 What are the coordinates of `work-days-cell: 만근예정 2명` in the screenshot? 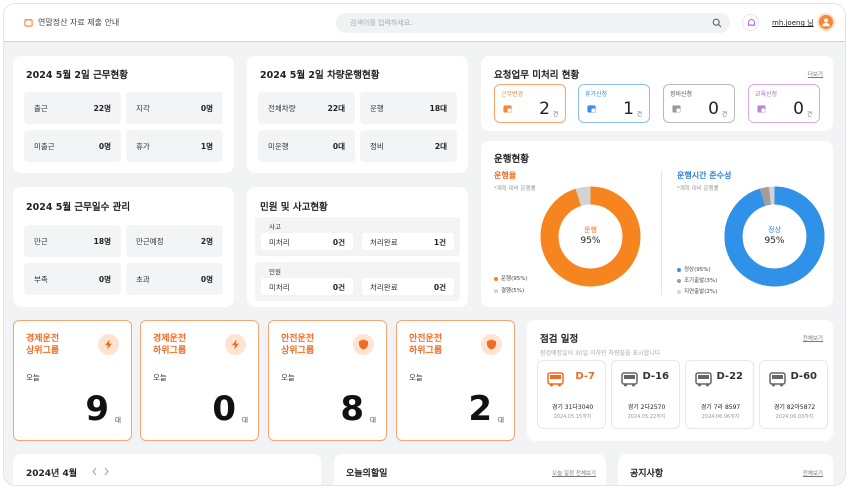 It's located at (174, 241).